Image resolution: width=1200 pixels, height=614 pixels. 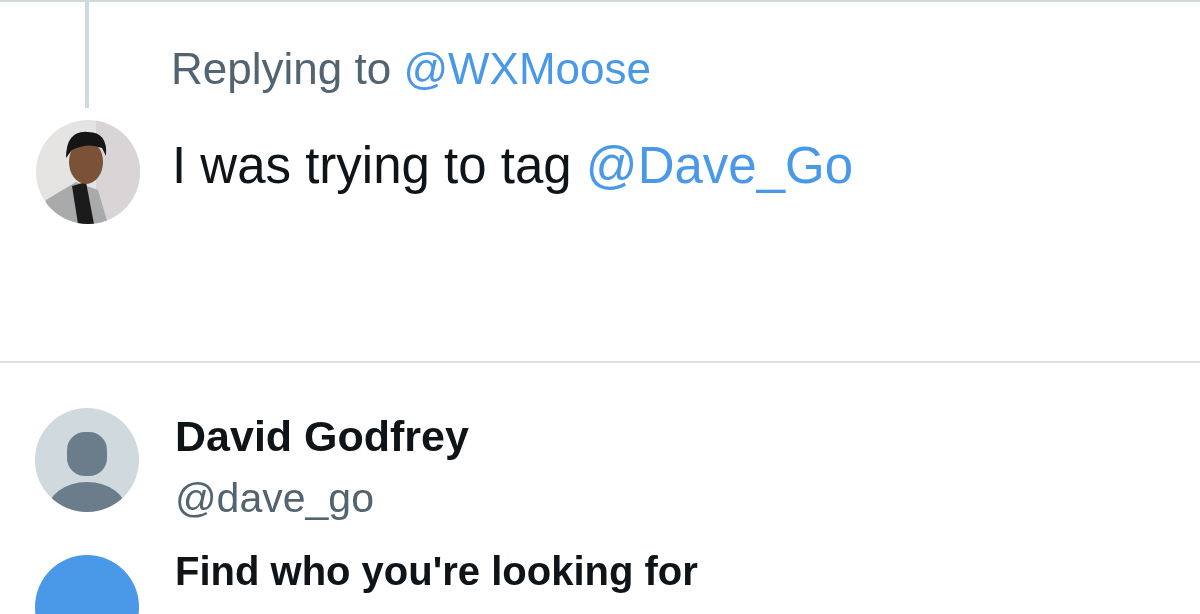 What do you see at coordinates (513, 165) in the screenshot?
I see `tweet-draft-text: I was trying to tag @Dave_Go` at bounding box center [513, 165].